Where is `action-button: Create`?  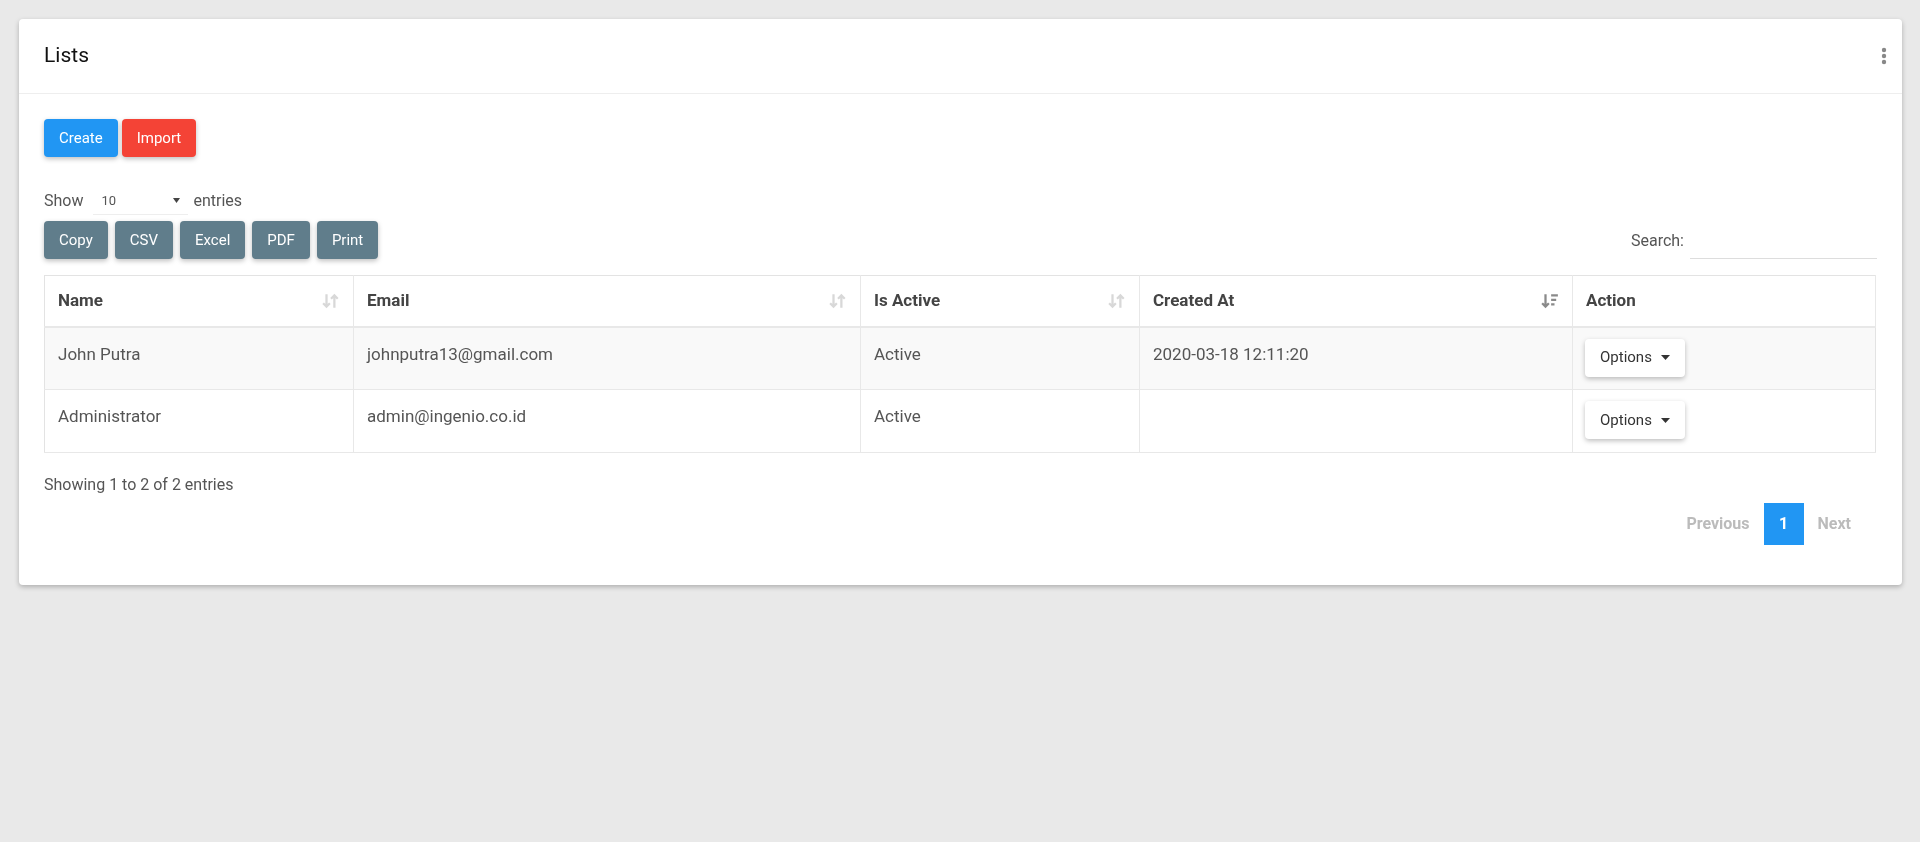
action-button: Create is located at coordinates (81, 138).